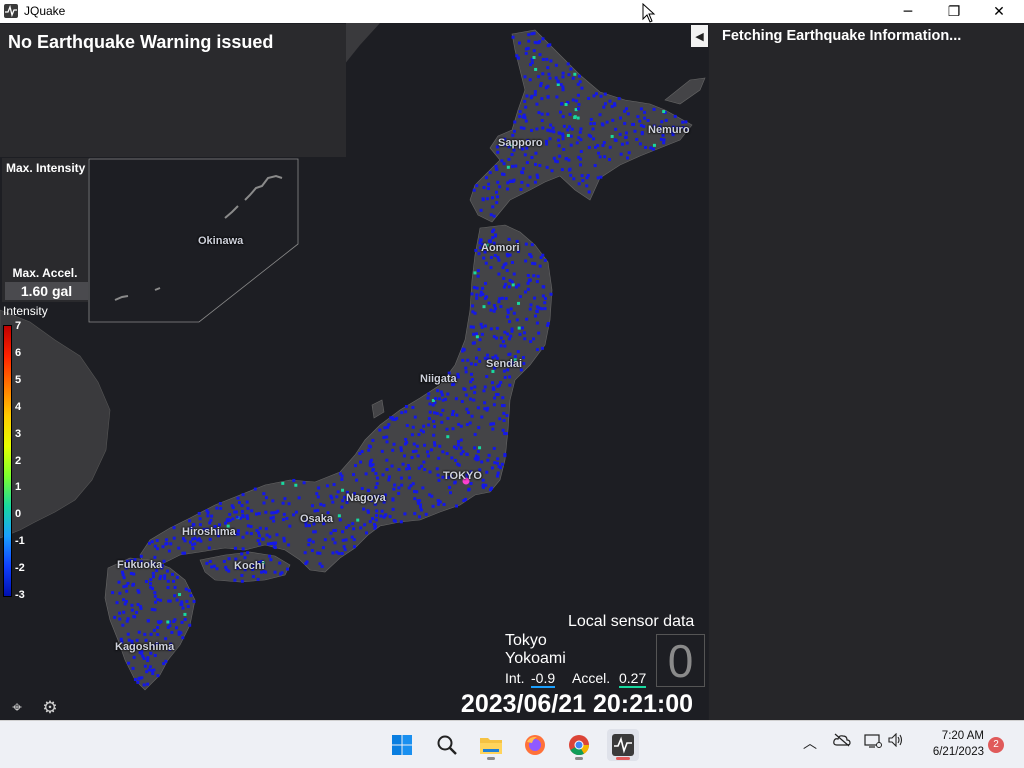  I want to click on file-explorer-button, so click(491, 745).